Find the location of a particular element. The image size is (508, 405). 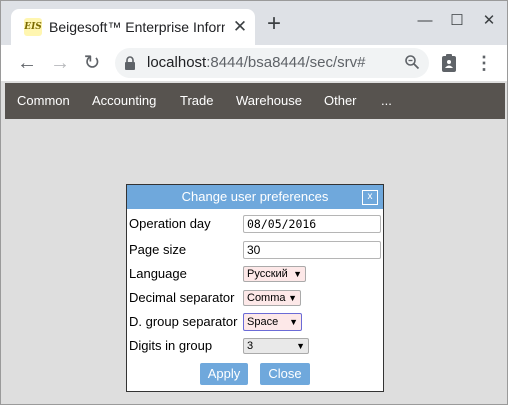

group-separator-label: D. group separator is located at coordinates (183, 321).